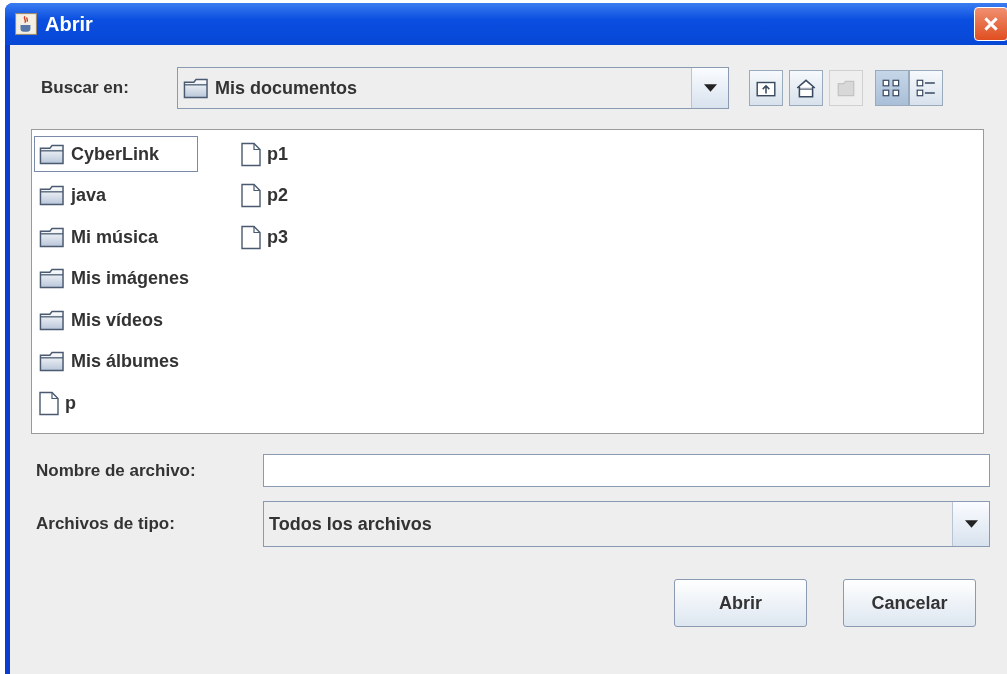 This screenshot has width=1007, height=674. Describe the element at coordinates (116, 361) in the screenshot. I see `file-list-item: Mis álbumes` at that location.